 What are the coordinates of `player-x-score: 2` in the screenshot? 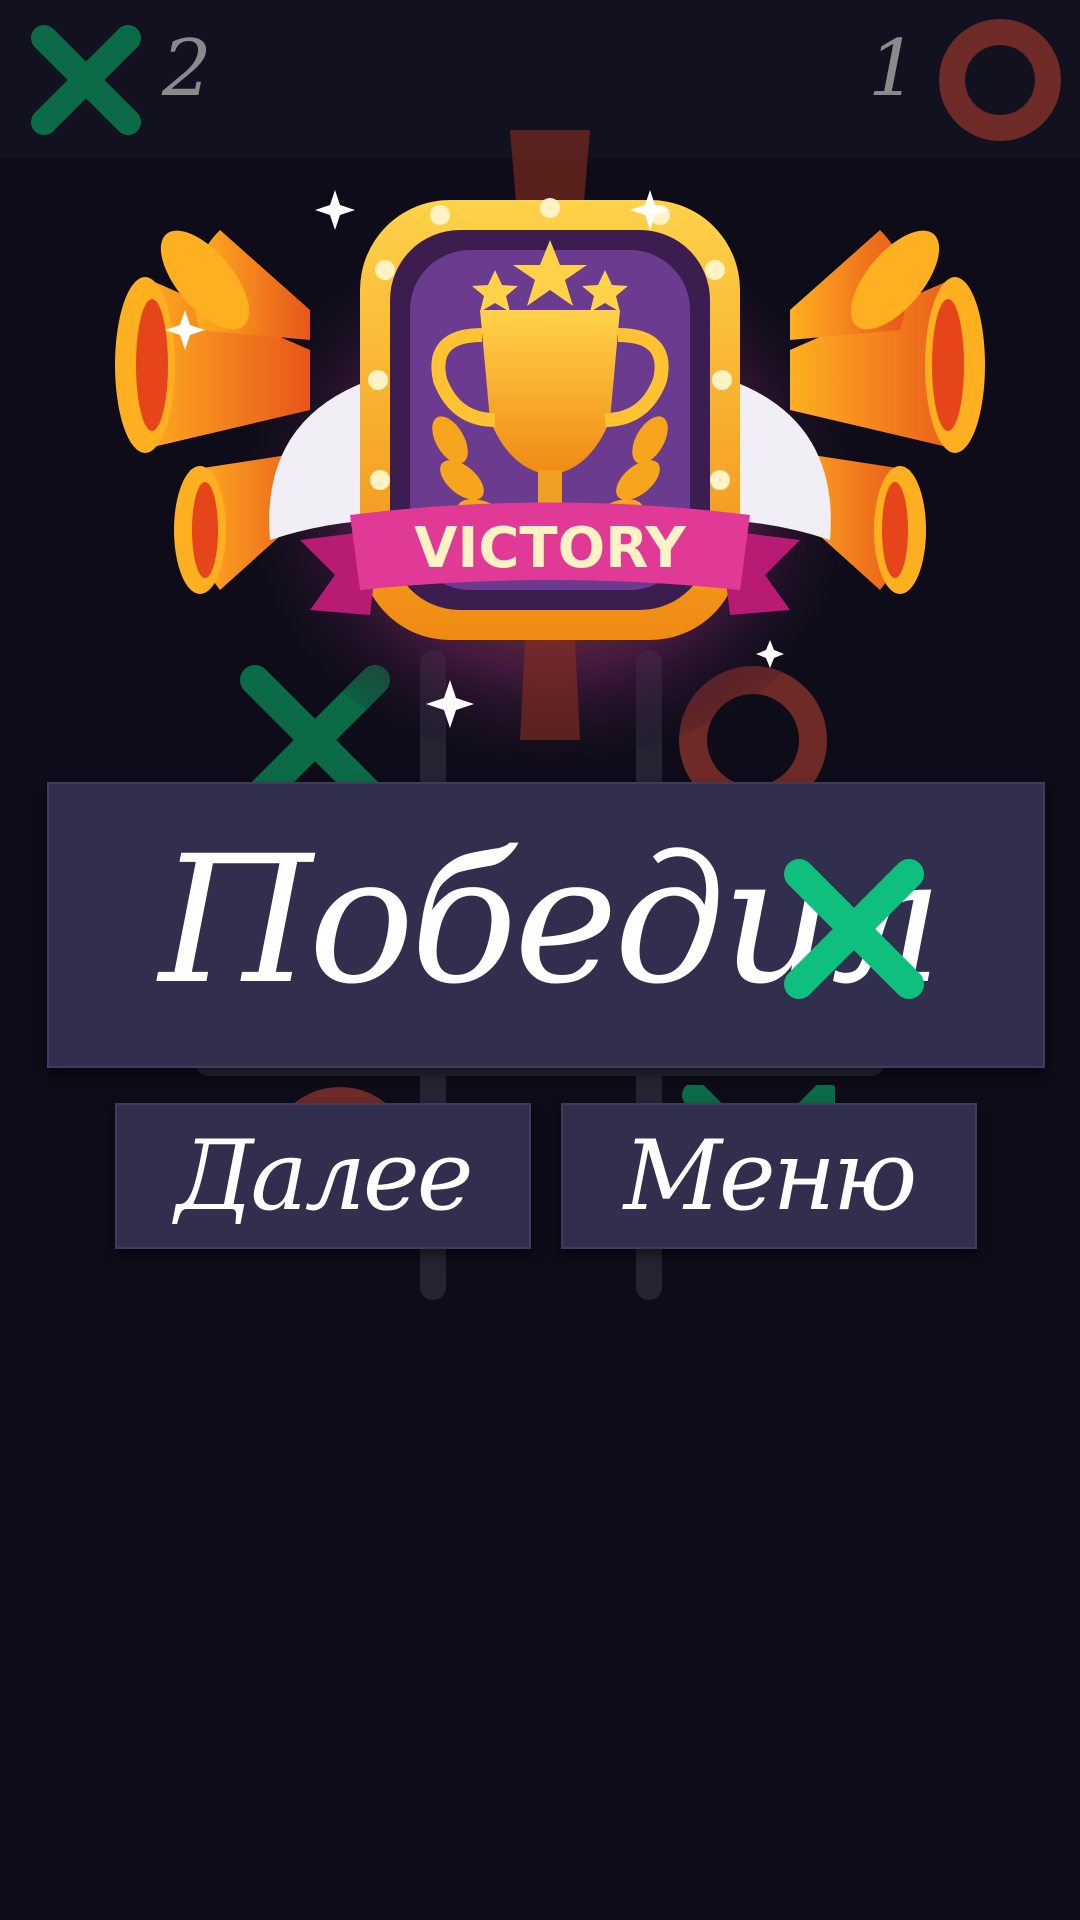 It's located at (187, 69).